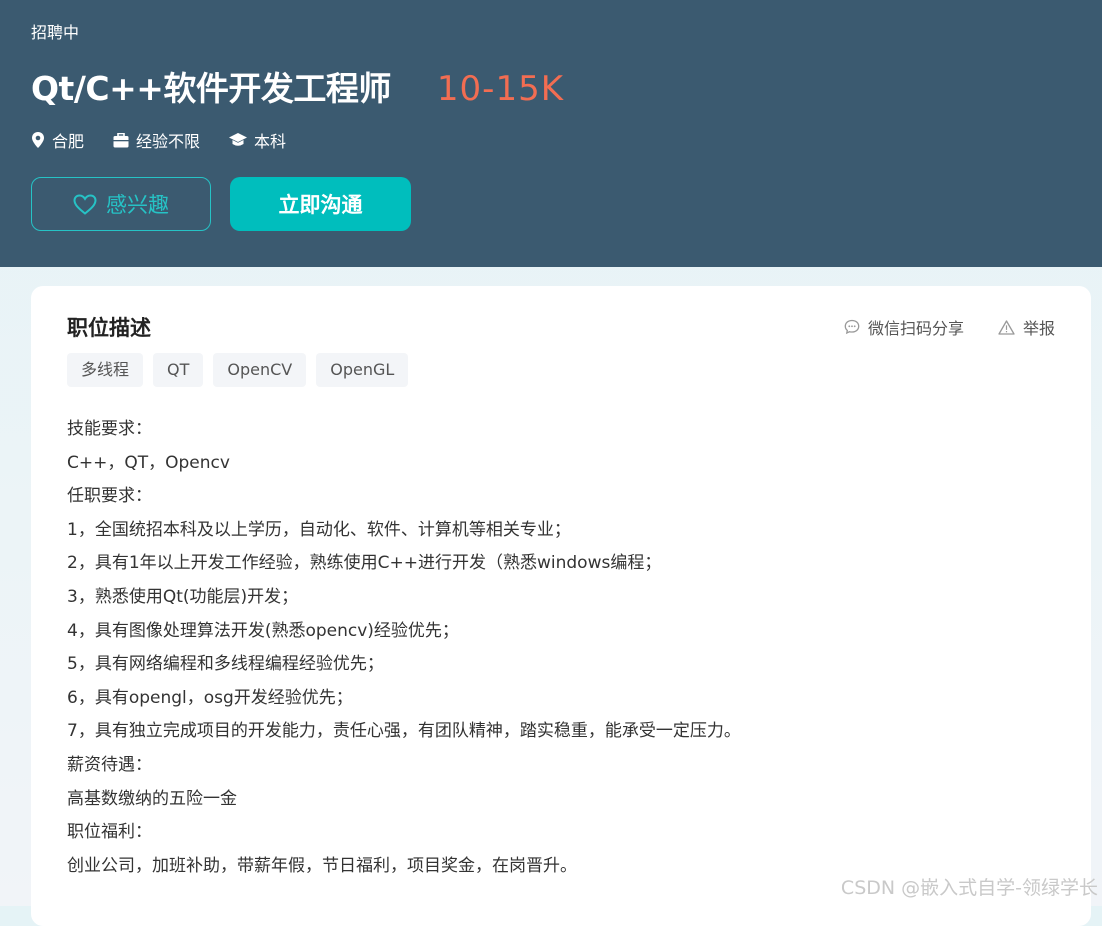 This screenshot has width=1102, height=926. I want to click on section-title: 职位描述, so click(109, 328).